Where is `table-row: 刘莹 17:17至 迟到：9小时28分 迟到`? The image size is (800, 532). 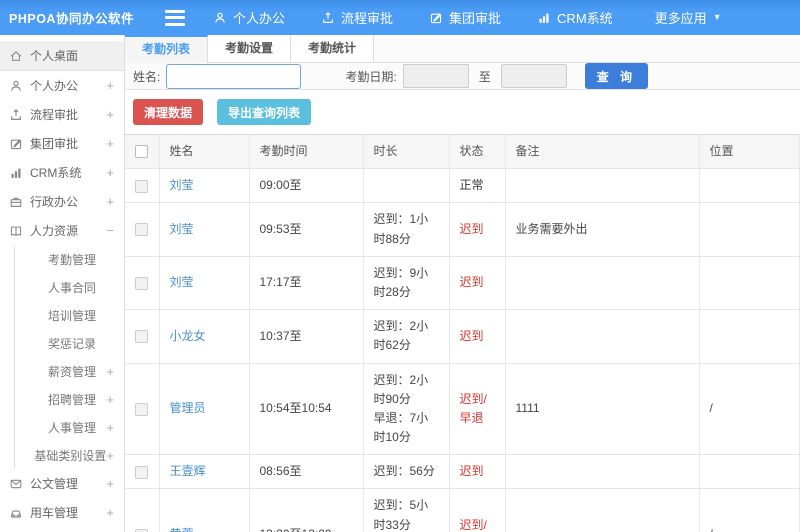
table-row: 刘莹 17:17至 迟到：9小时28分 迟到 is located at coordinates (462, 283).